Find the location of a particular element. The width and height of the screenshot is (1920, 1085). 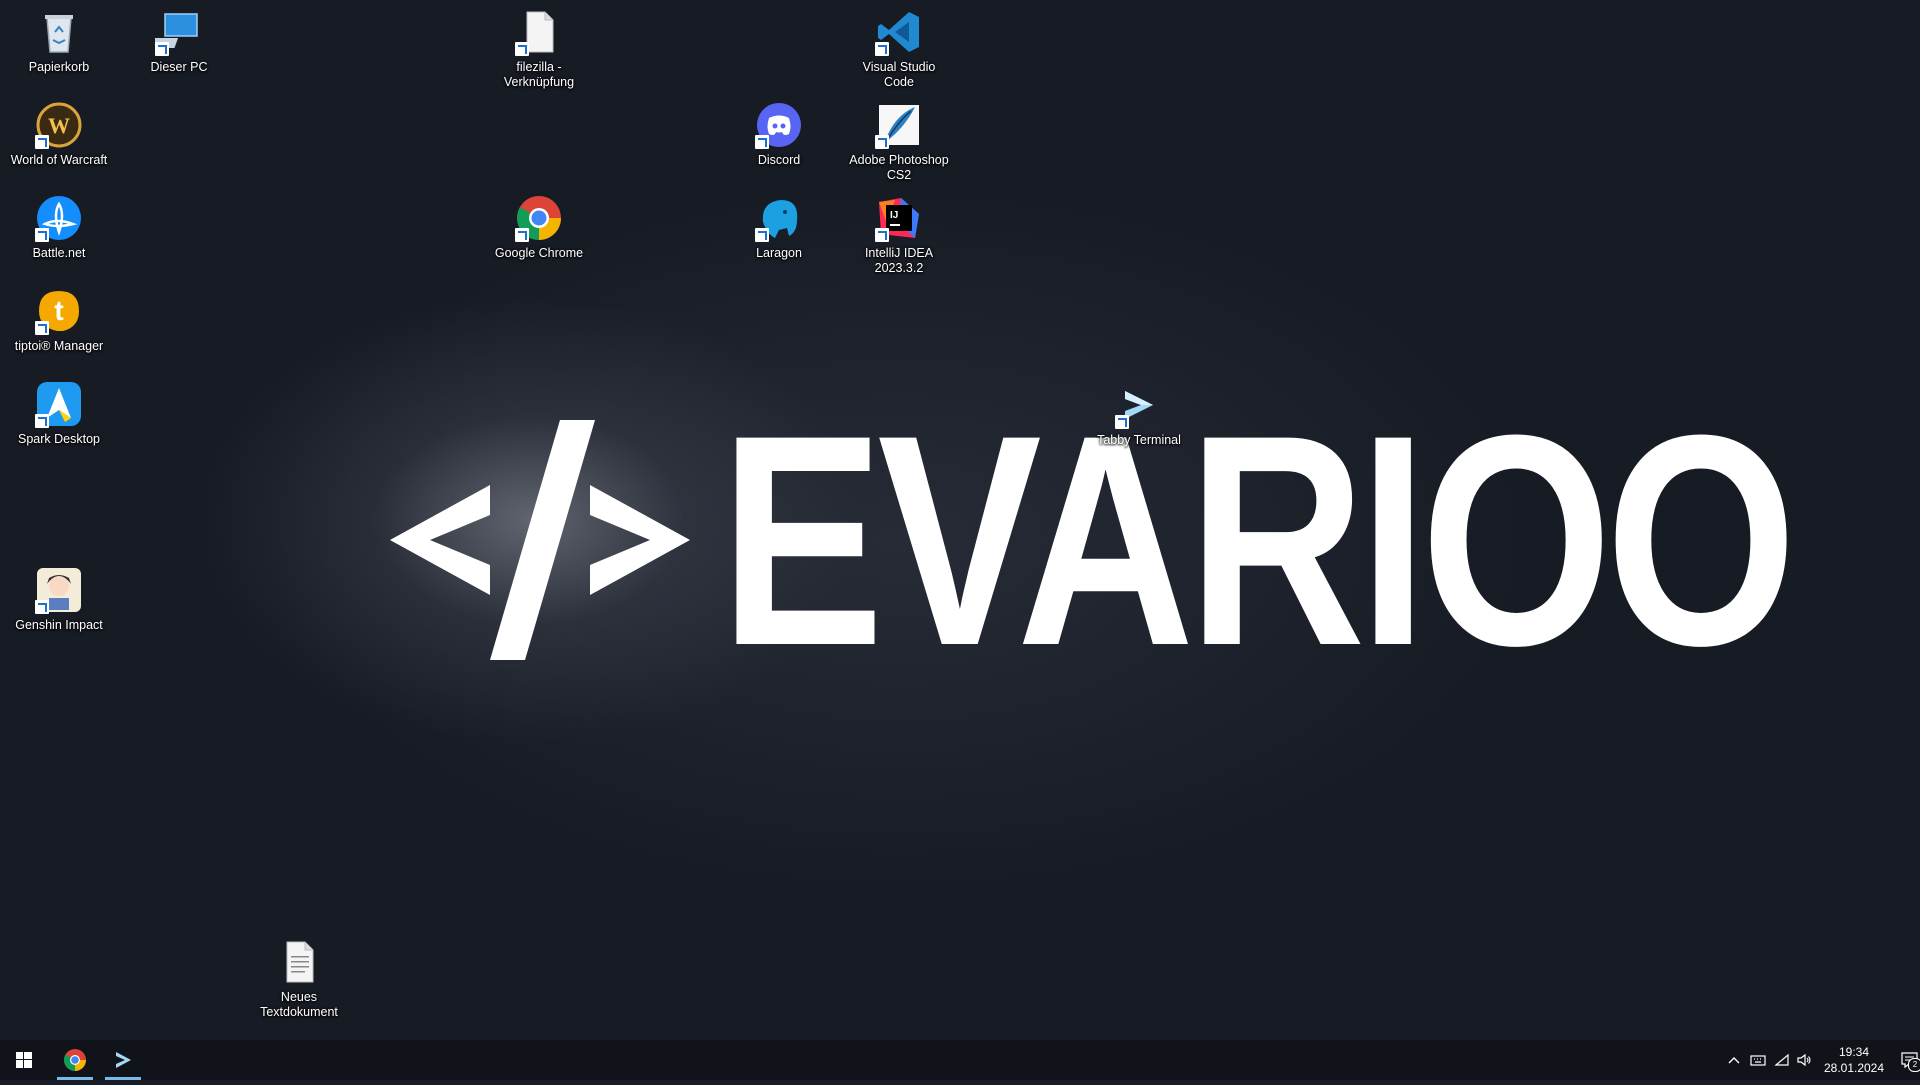

desktop-icon-label: Genshin Impact is located at coordinates (59, 625).